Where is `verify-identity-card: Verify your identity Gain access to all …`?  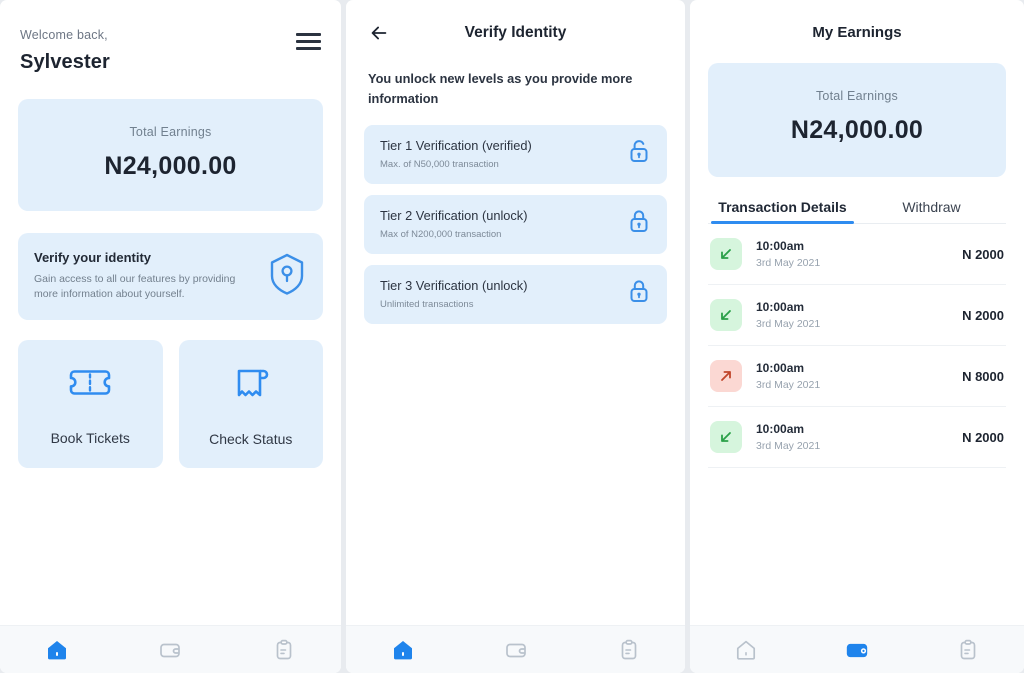
verify-identity-card: Verify your identity Gain access to all … is located at coordinates (170, 277).